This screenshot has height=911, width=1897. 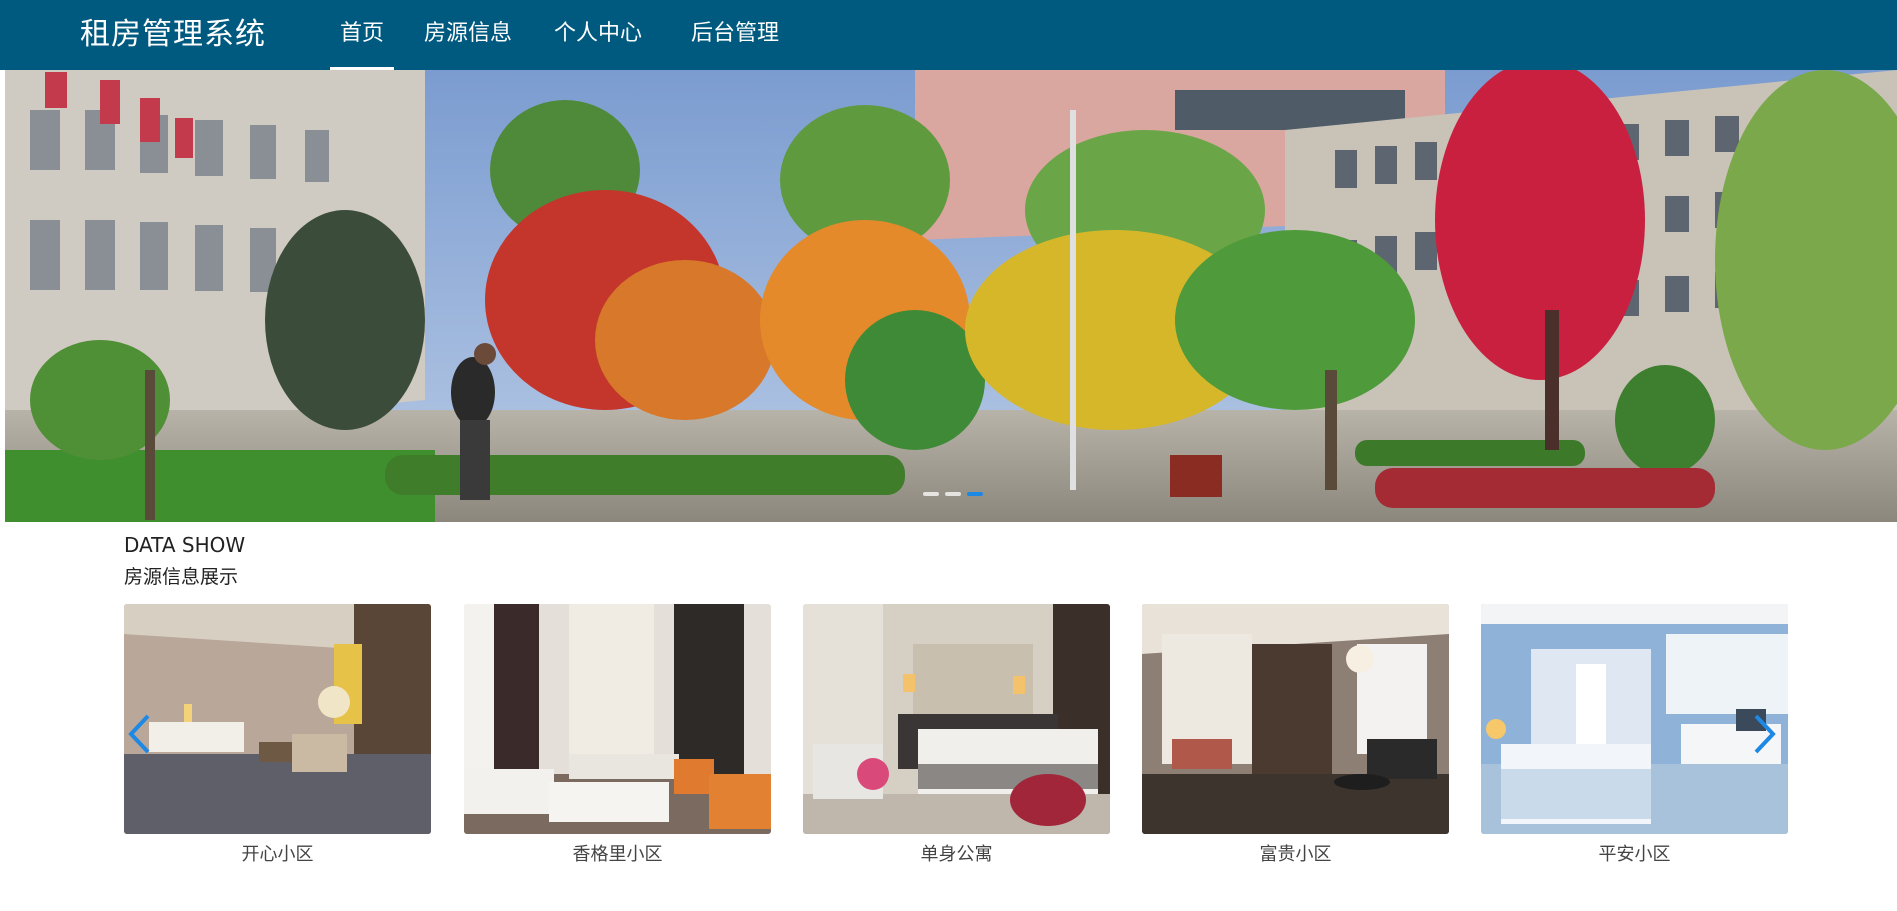 I want to click on listing-card: 单身公寓, so click(x=956, y=735).